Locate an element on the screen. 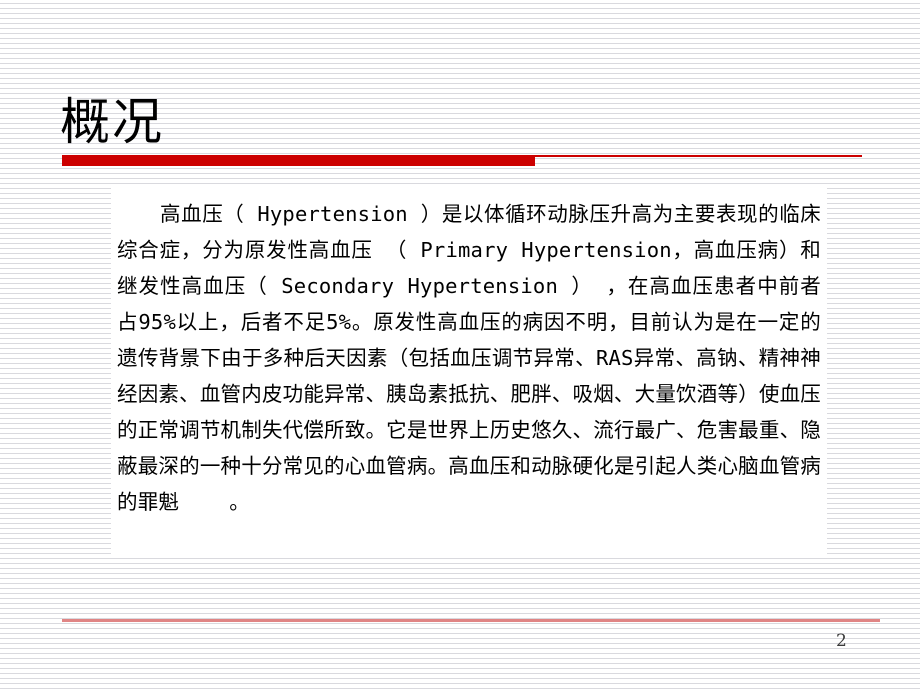 Image resolution: width=920 pixels, height=690 pixels. page-title: 概况 is located at coordinates (112, 121).